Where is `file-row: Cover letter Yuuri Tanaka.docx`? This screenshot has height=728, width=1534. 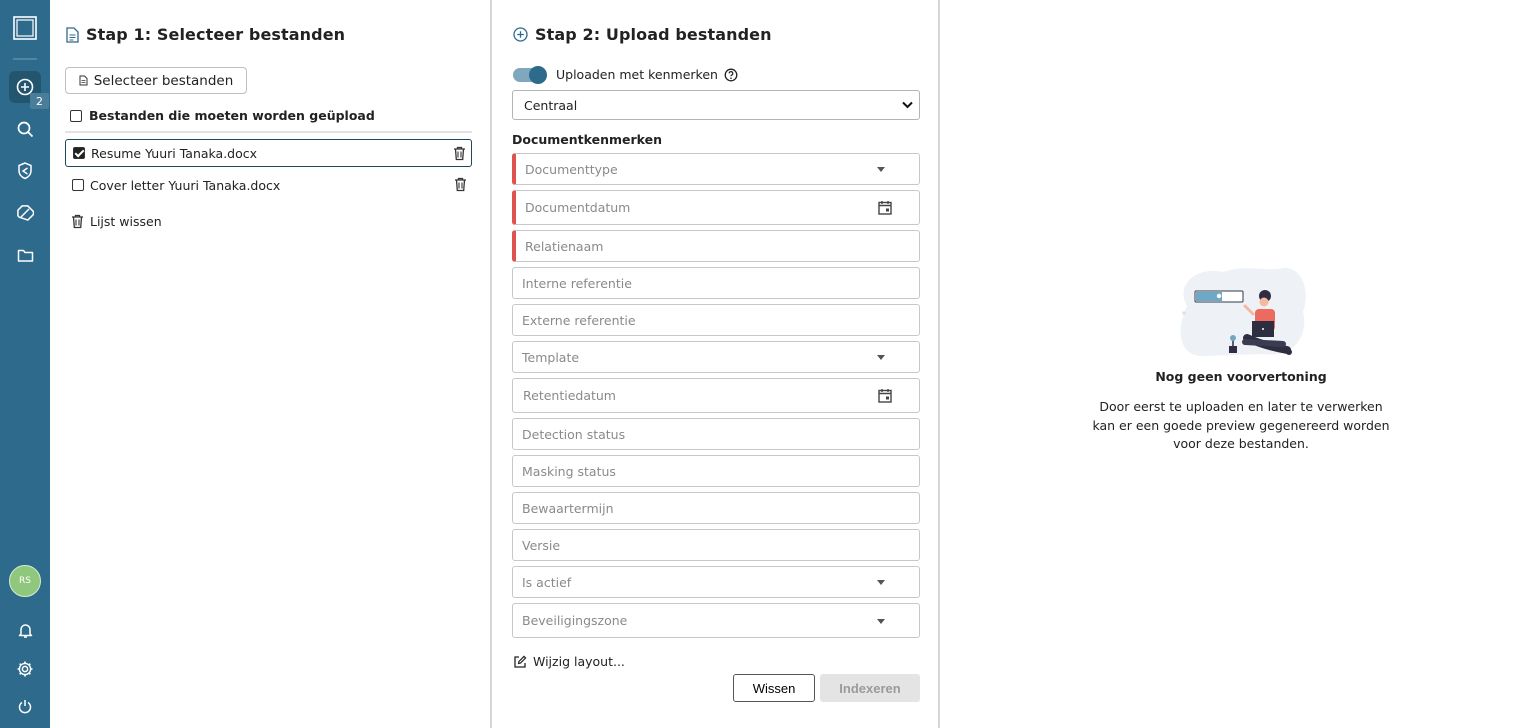 file-row: Cover letter Yuuri Tanaka.docx is located at coordinates (268, 185).